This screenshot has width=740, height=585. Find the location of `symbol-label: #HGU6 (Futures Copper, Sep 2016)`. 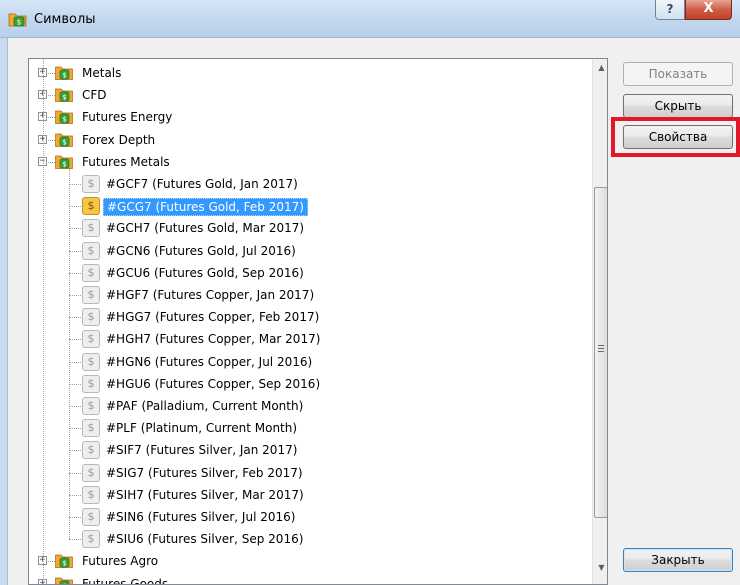

symbol-label: #HGU6 (Futures Copper, Sep 2016) is located at coordinates (213, 383).